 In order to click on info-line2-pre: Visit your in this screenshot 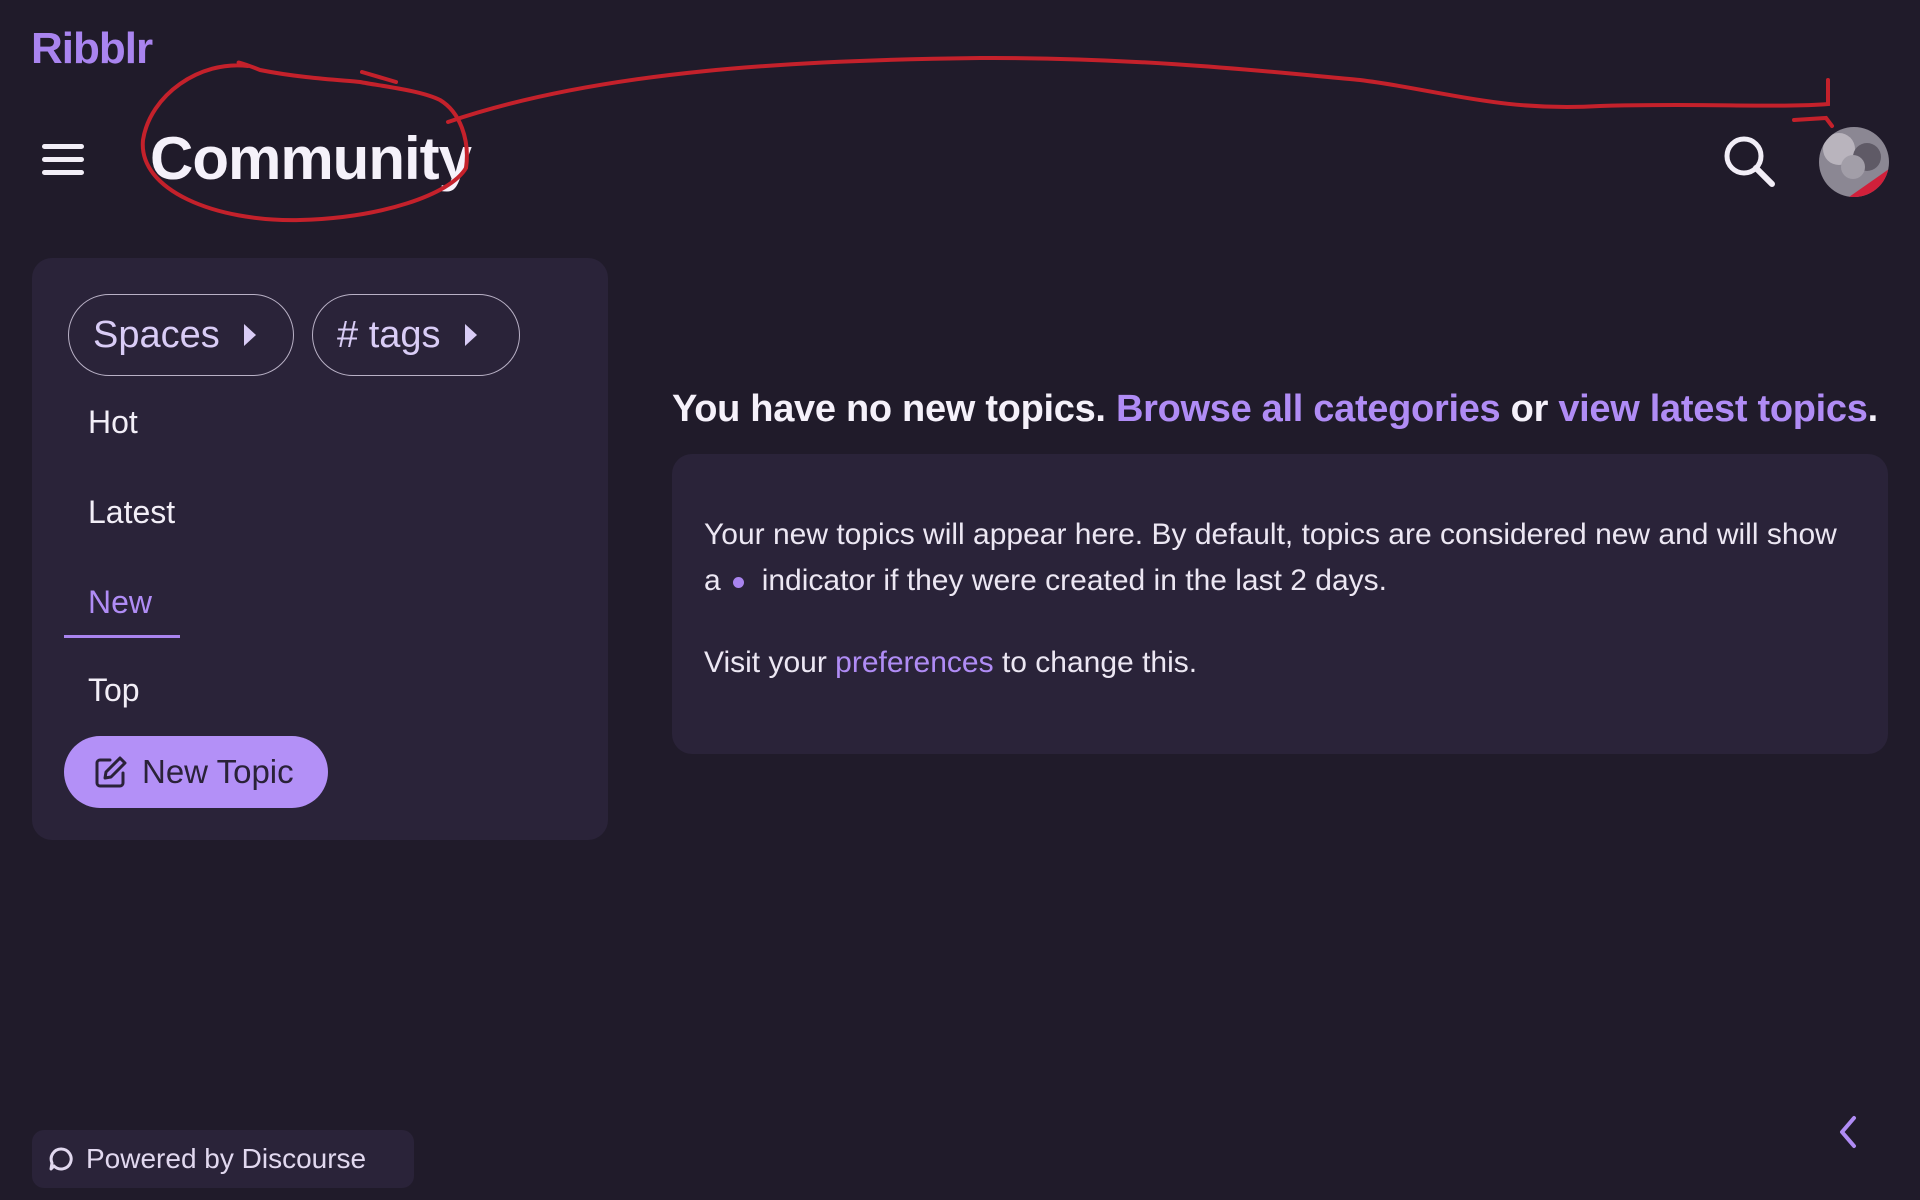, I will do `click(765, 662)`.